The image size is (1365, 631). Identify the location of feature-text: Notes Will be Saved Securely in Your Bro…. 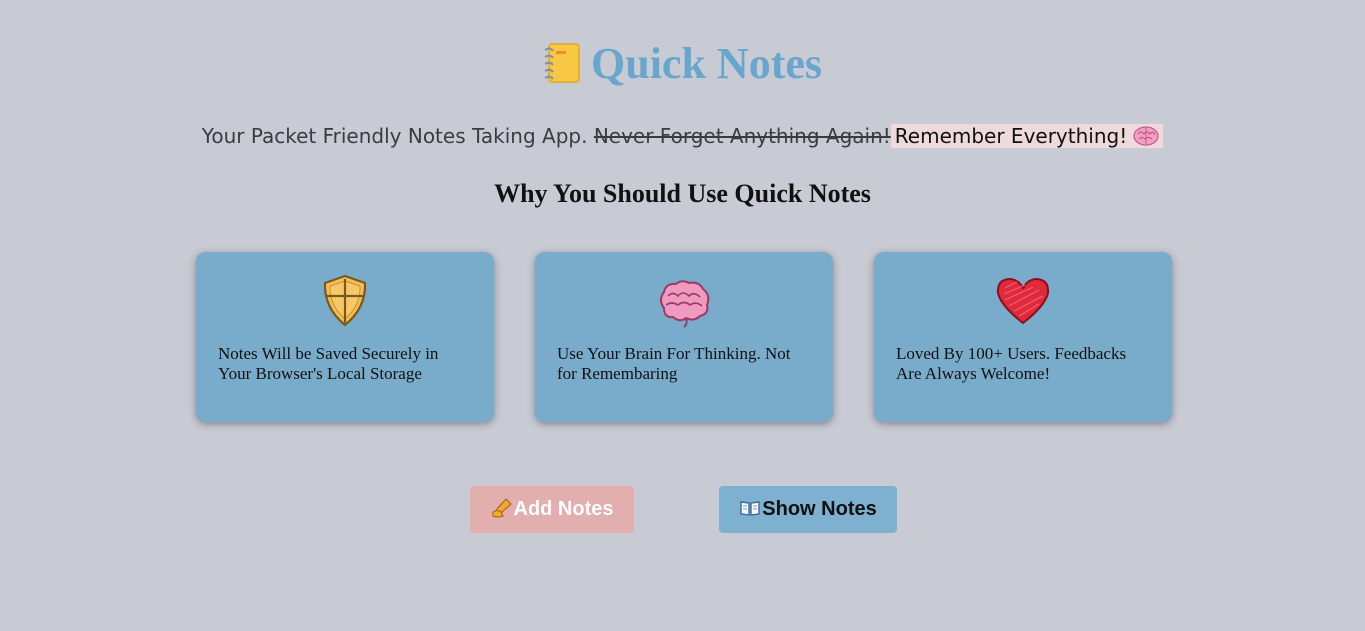
(328, 363).